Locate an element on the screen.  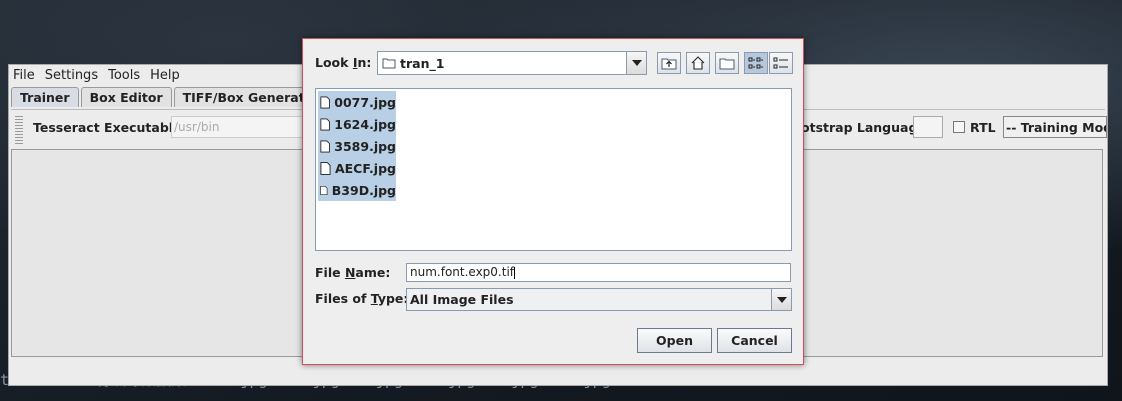
details-view-button is located at coordinates (781, 63).